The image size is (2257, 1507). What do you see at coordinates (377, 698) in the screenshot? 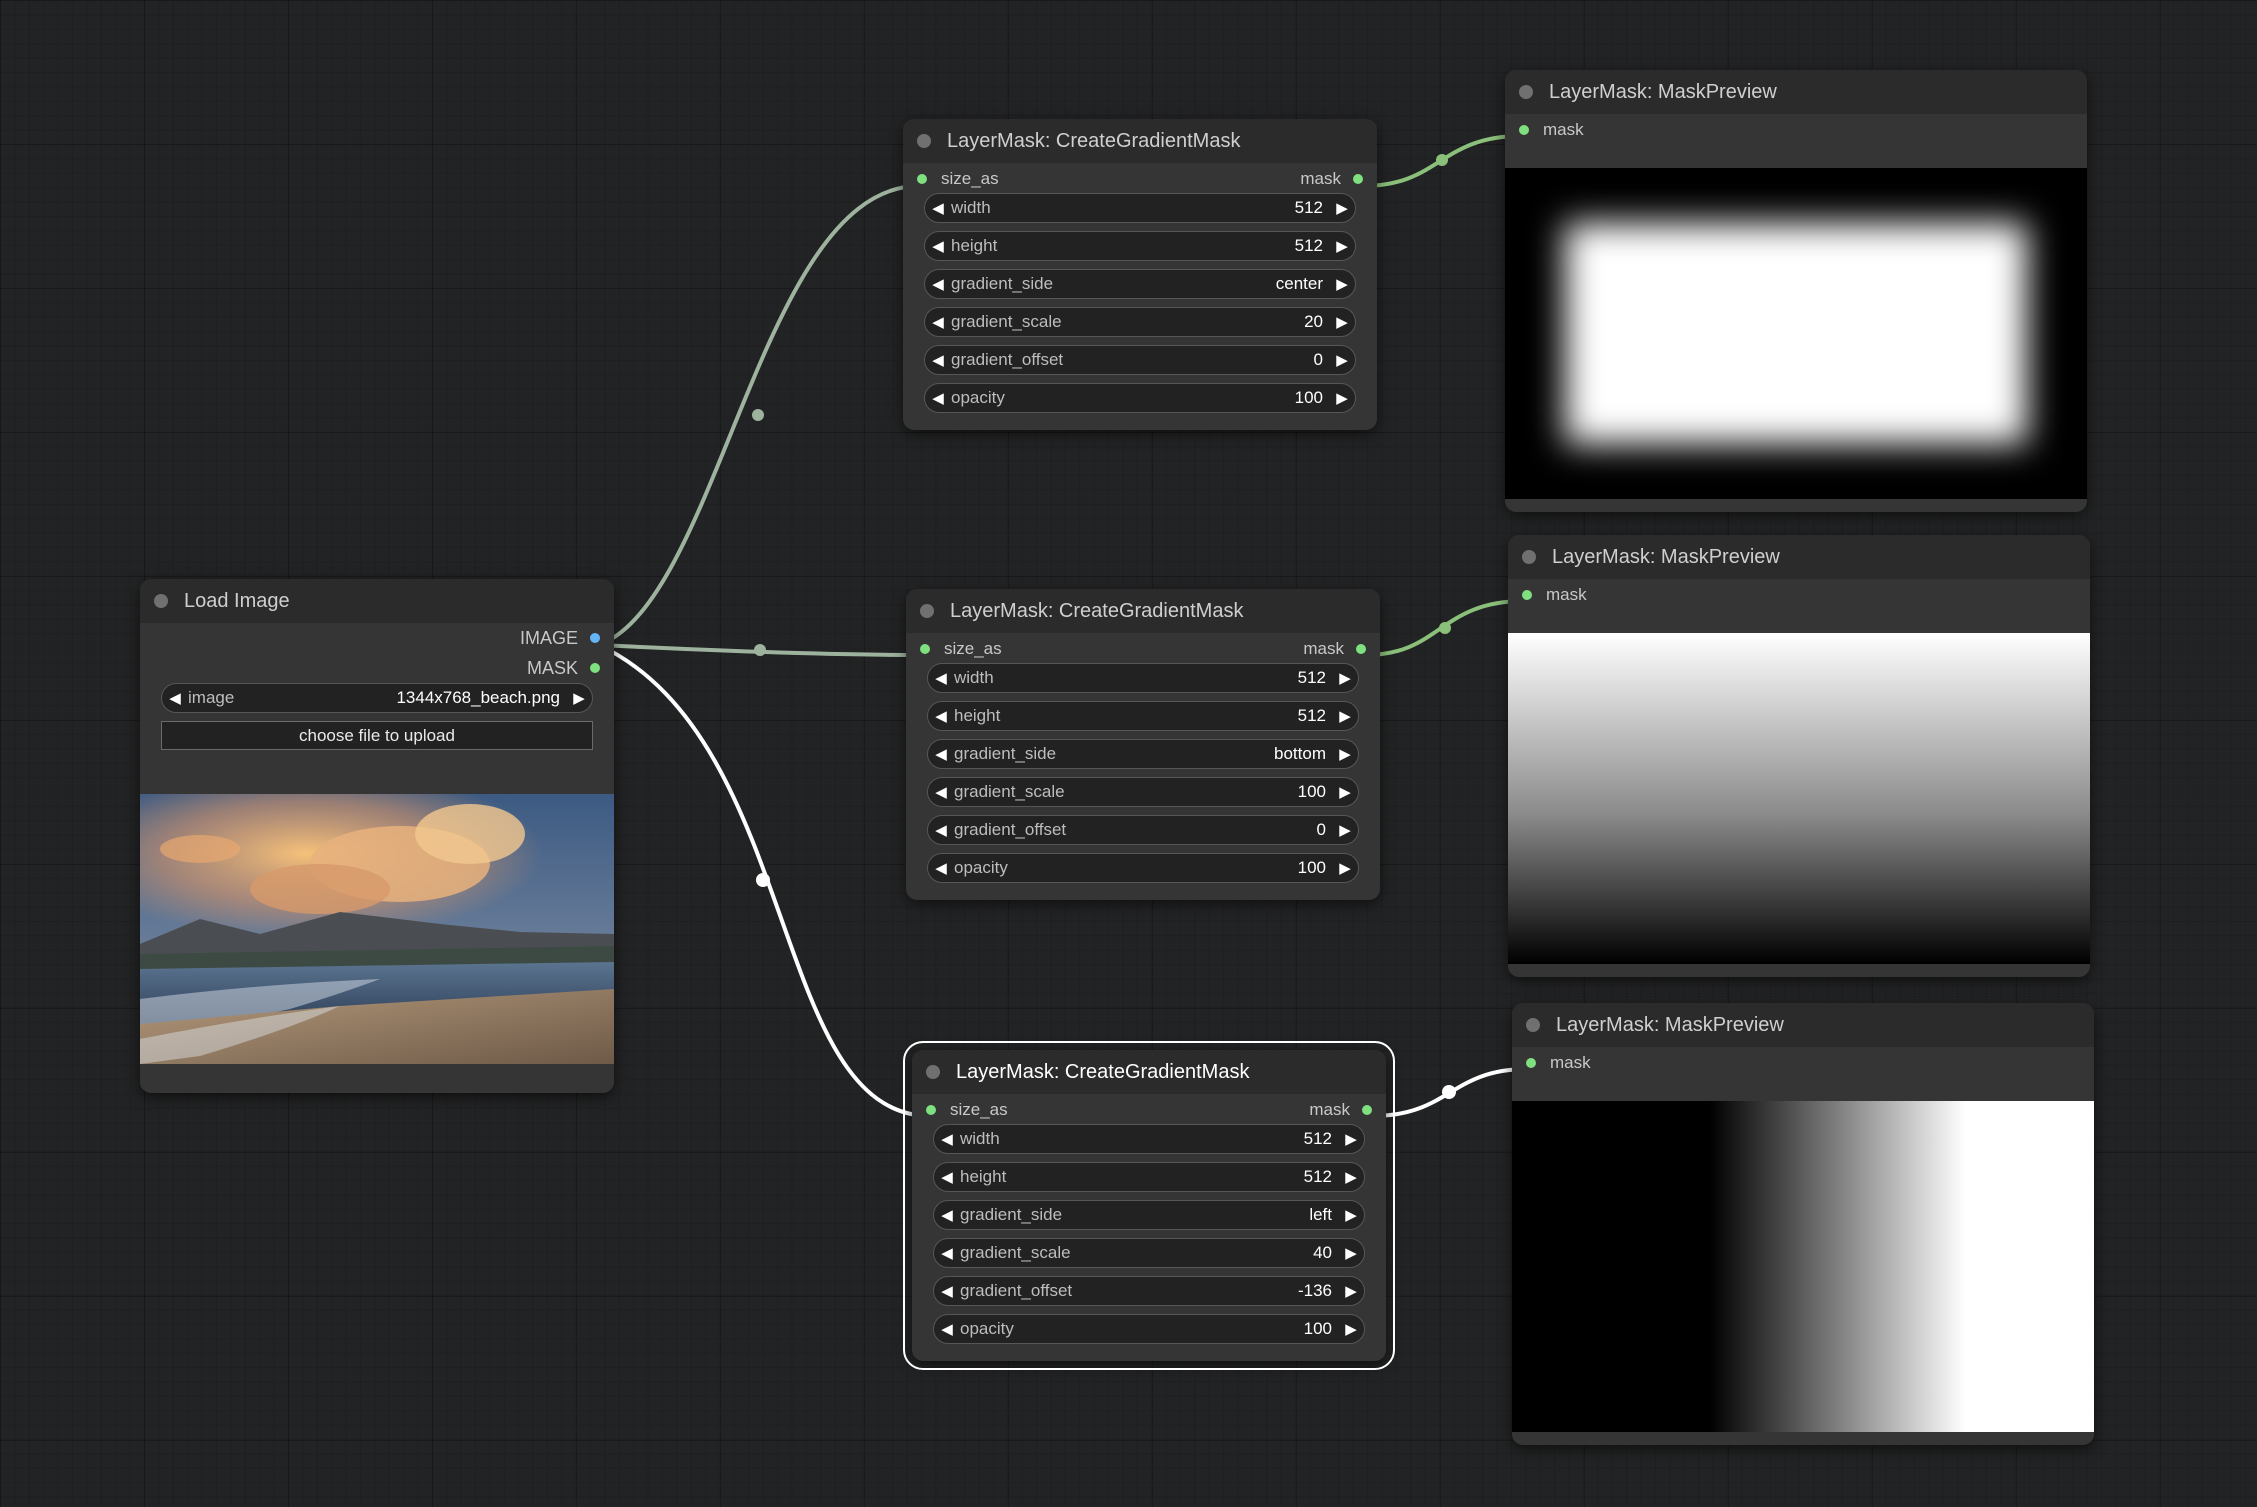
I see `image-combo-widget: ◀ image 1344x768_beach.png ▶` at bounding box center [377, 698].